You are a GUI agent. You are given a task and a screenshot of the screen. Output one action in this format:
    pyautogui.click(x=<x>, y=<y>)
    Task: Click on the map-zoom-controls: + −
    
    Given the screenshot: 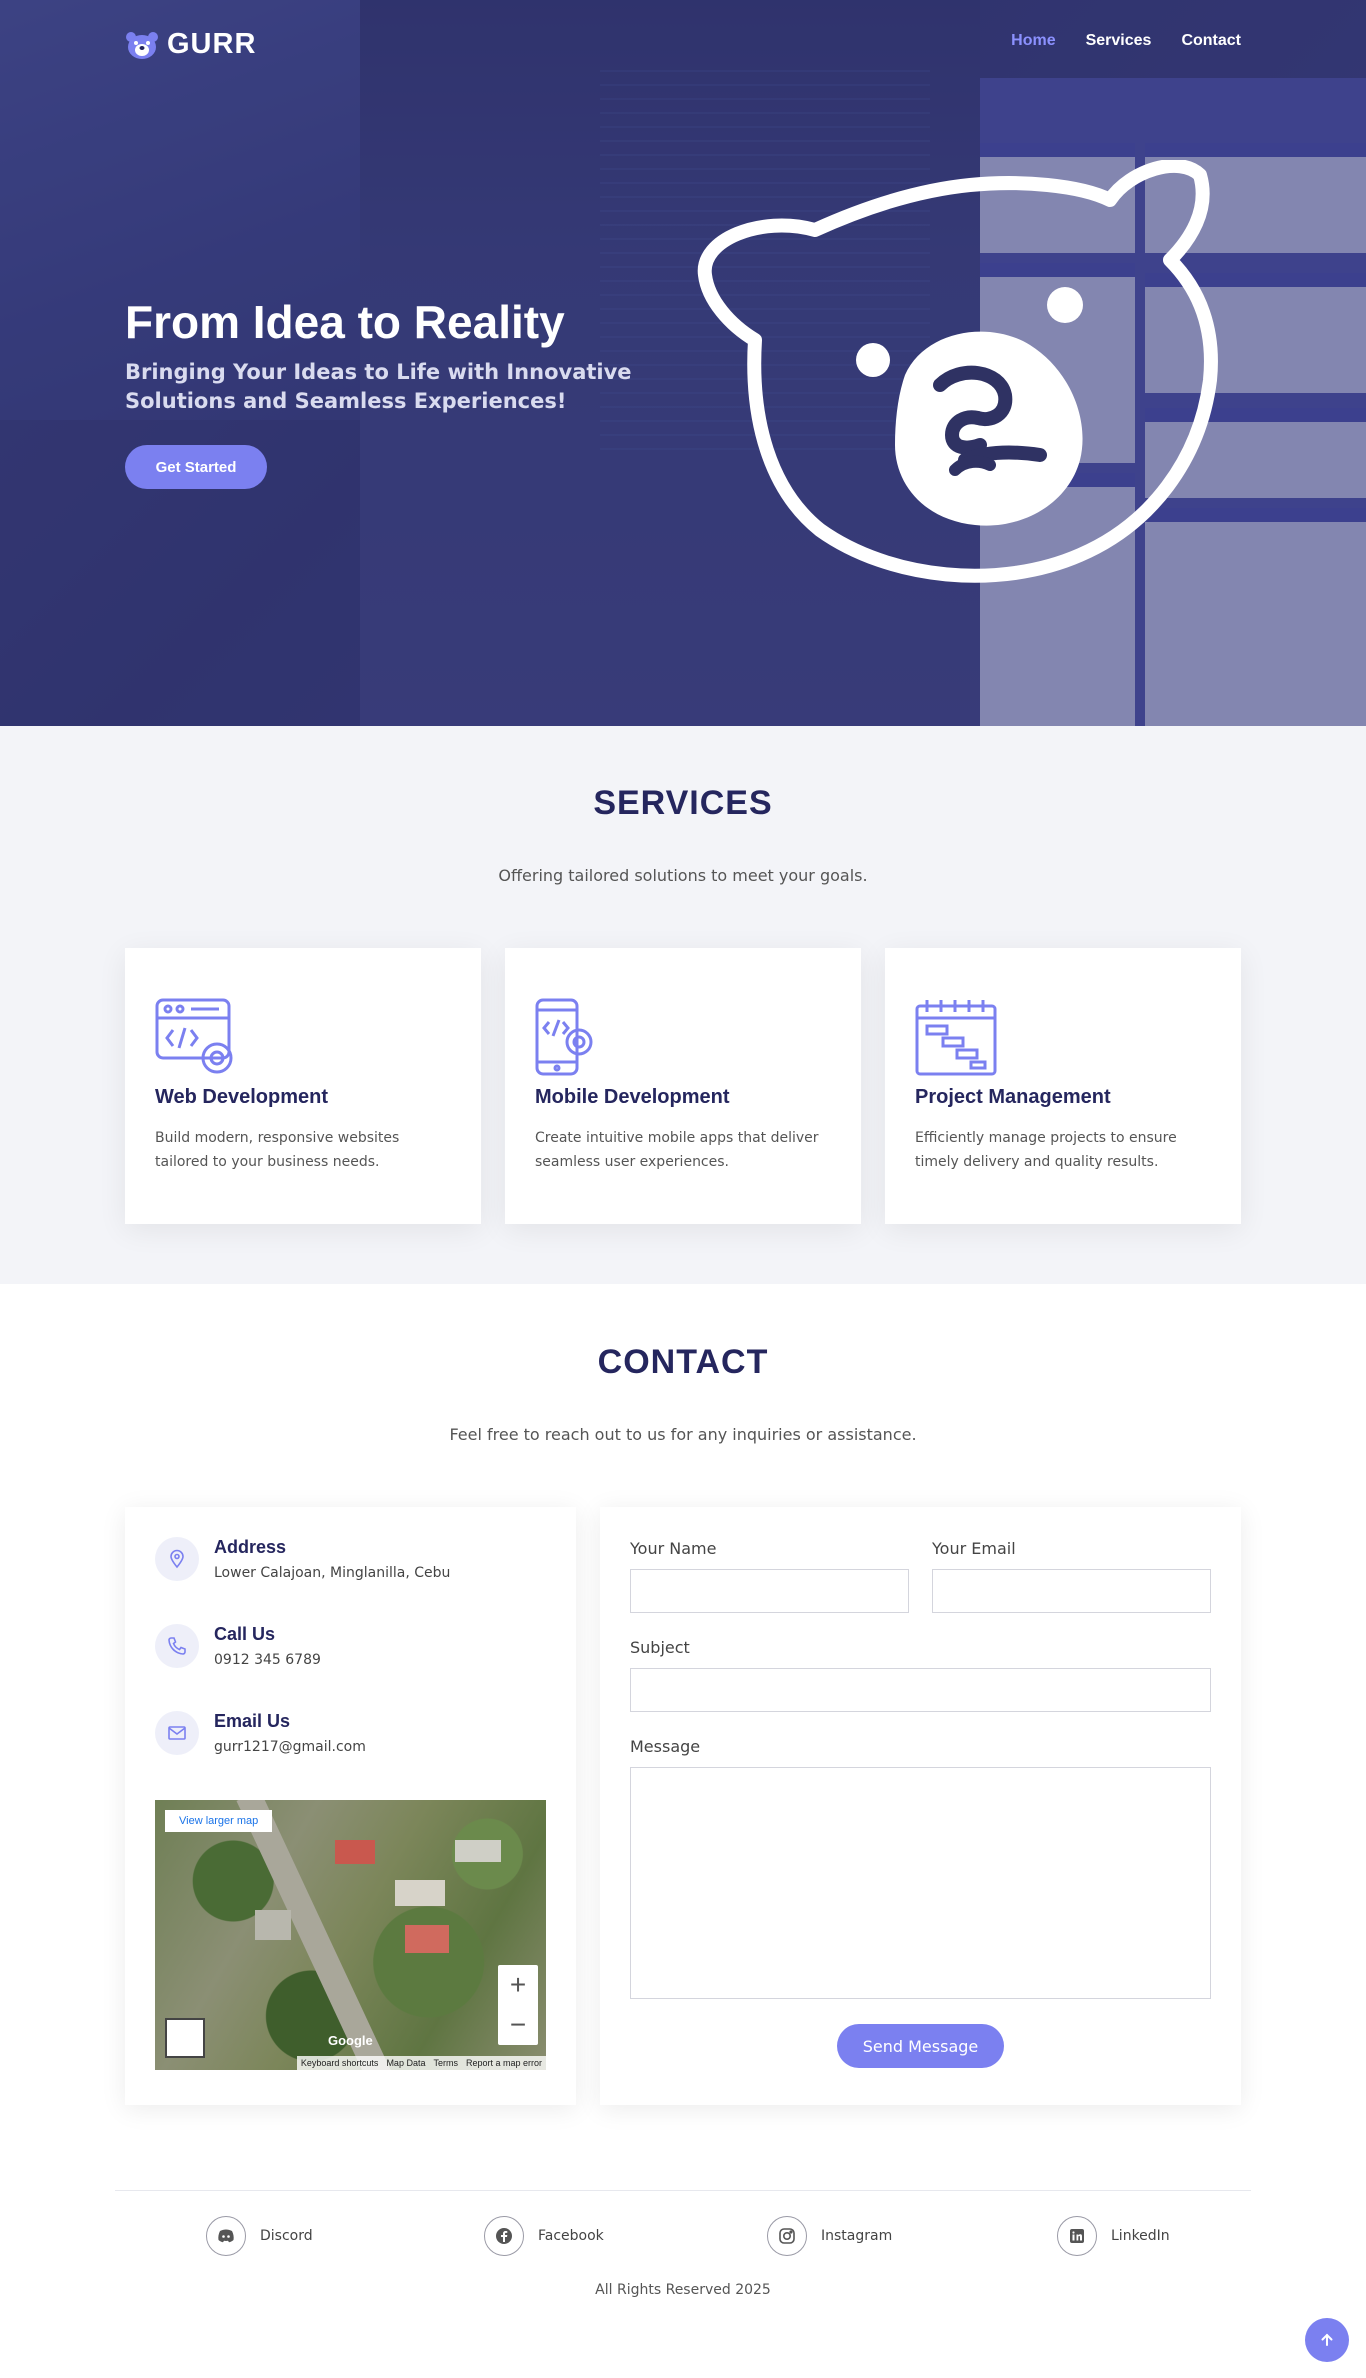 What is the action you would take?
    pyautogui.click(x=518, y=2005)
    